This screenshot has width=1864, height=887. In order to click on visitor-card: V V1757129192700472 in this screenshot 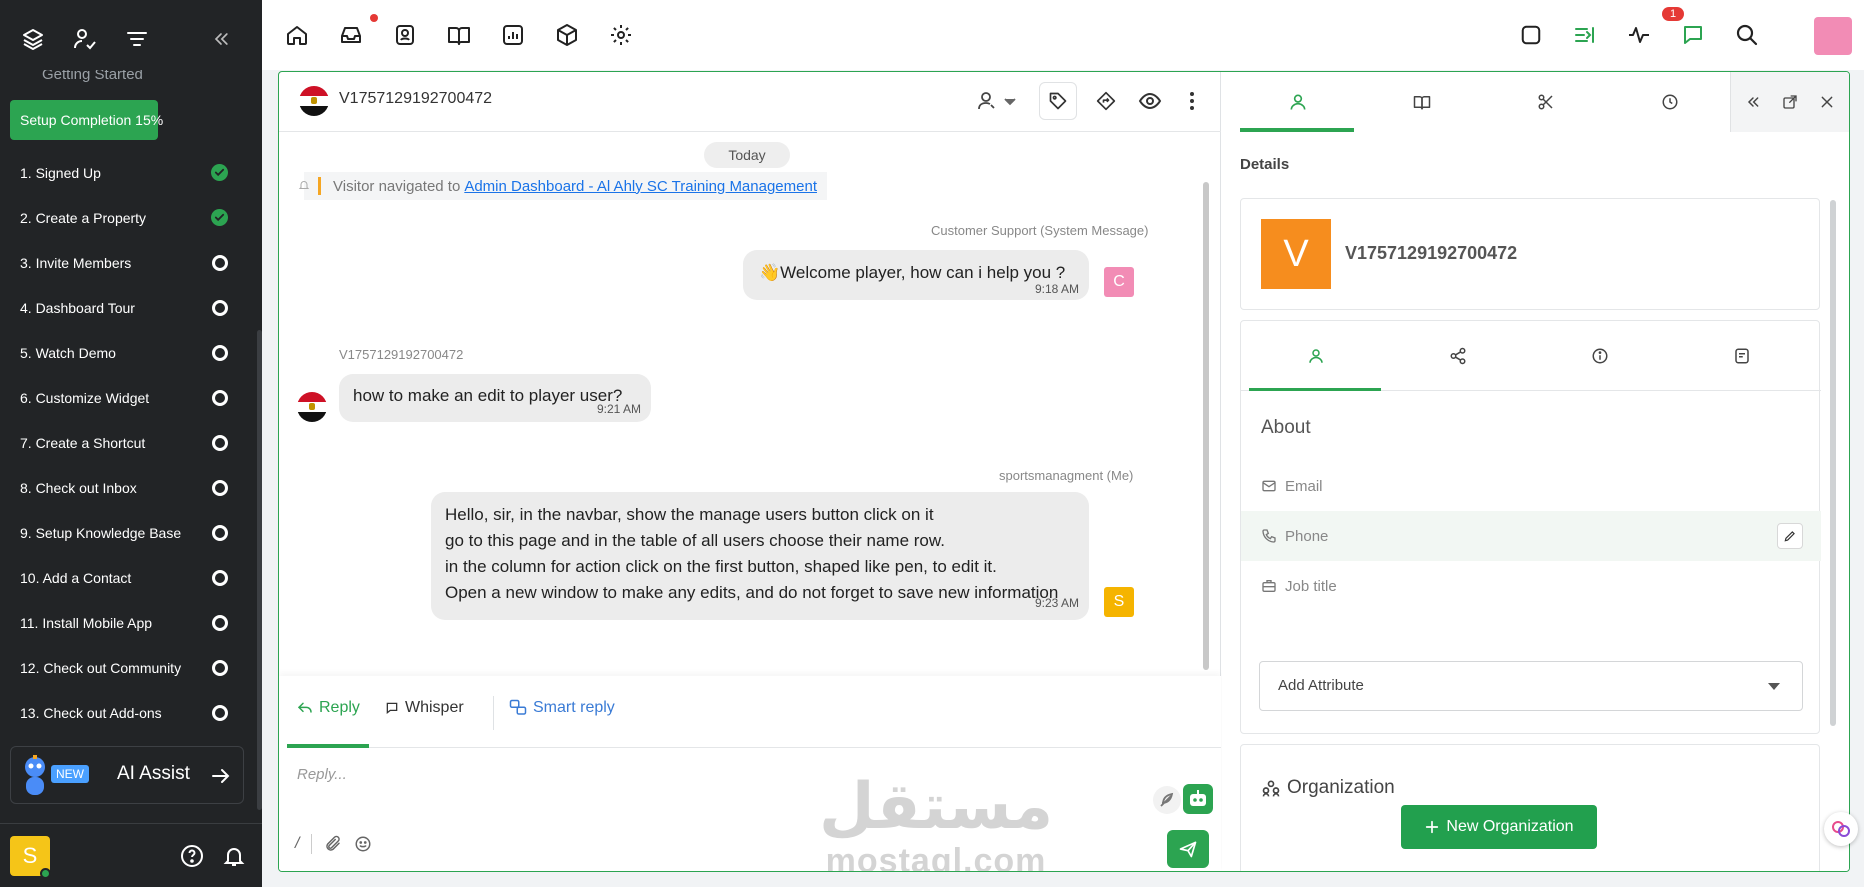, I will do `click(1530, 254)`.